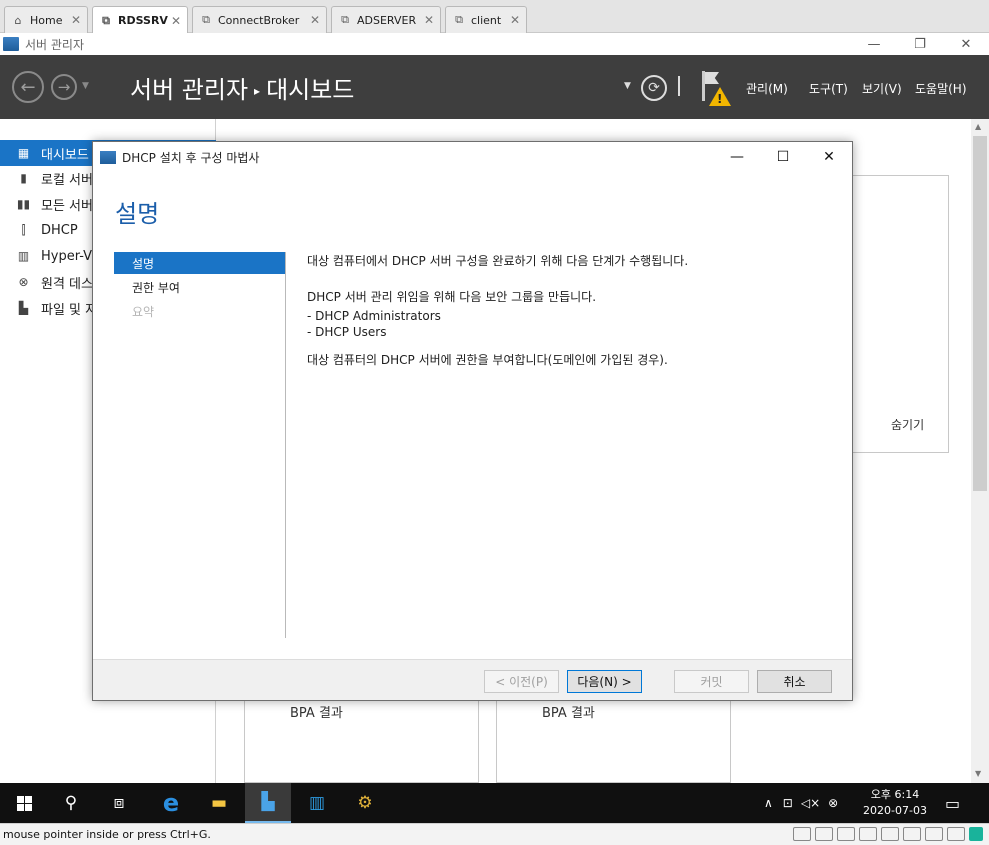  I want to click on internet-explorer-button: e, so click(171, 803).